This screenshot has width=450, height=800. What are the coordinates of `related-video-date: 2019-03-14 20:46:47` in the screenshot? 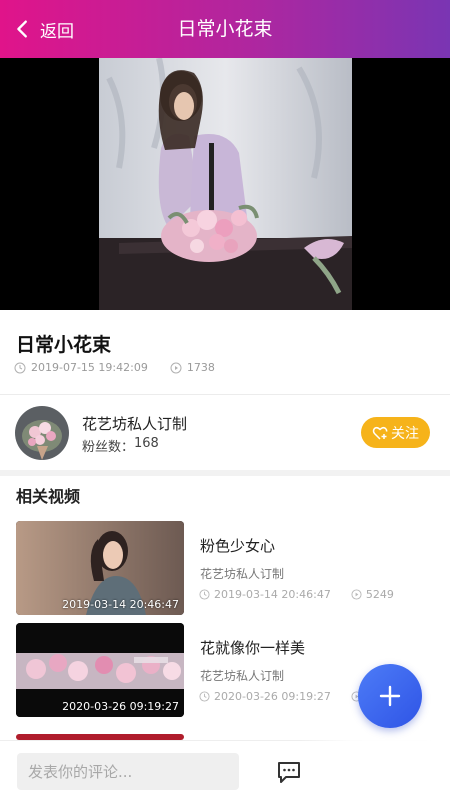 It's located at (272, 594).